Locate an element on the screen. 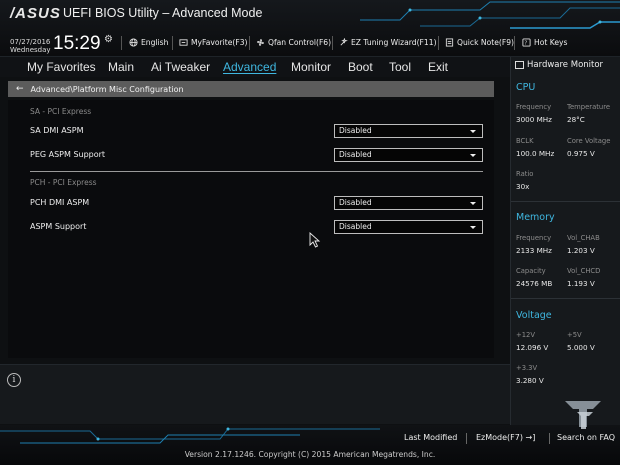  exit-arrow-icon: →] is located at coordinates (530, 437).